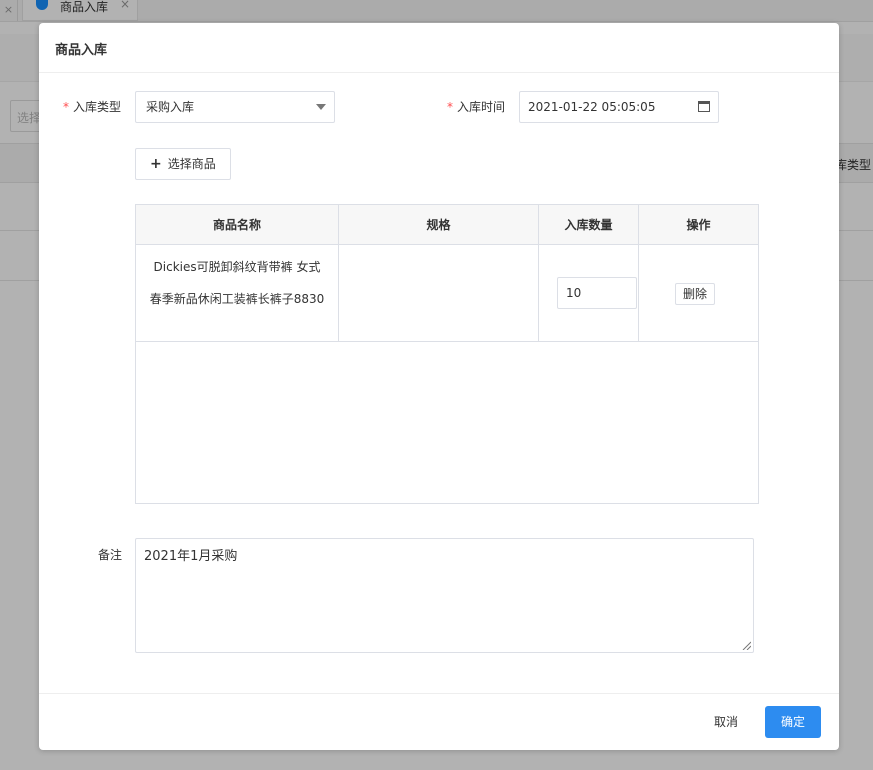 The height and width of the screenshot is (770, 873). I want to click on stock-time-label: * 入库时间, so click(476, 106).